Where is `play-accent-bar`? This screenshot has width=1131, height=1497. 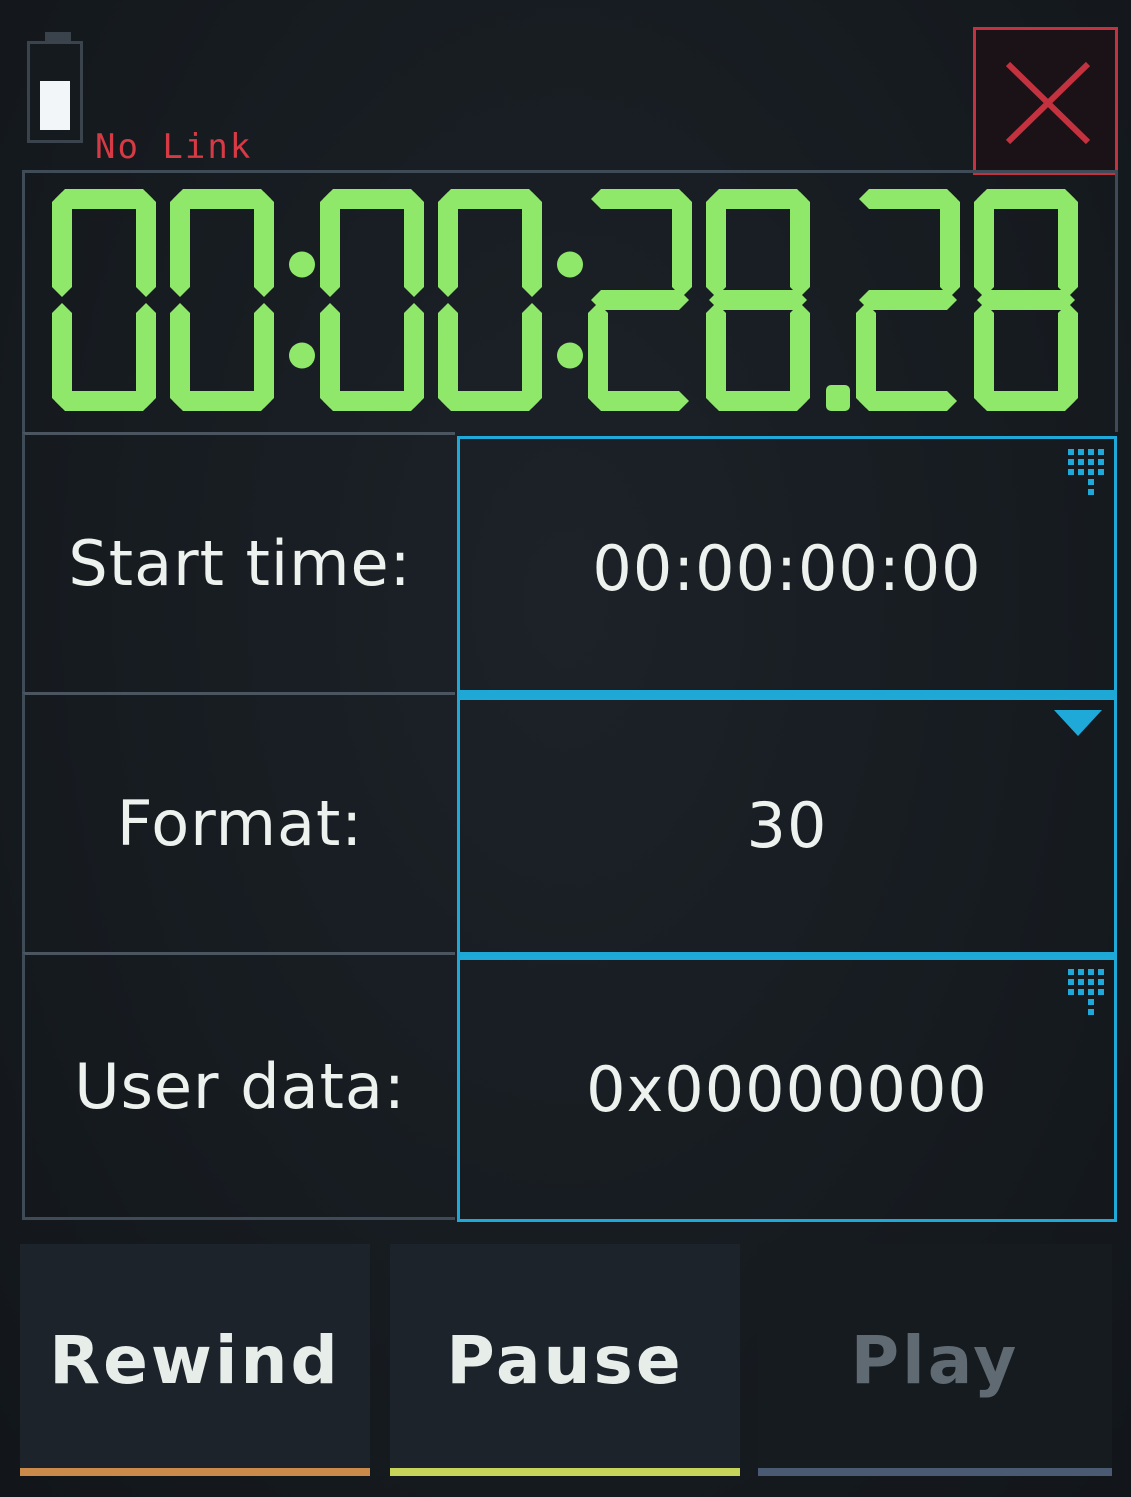 play-accent-bar is located at coordinates (935, 1472).